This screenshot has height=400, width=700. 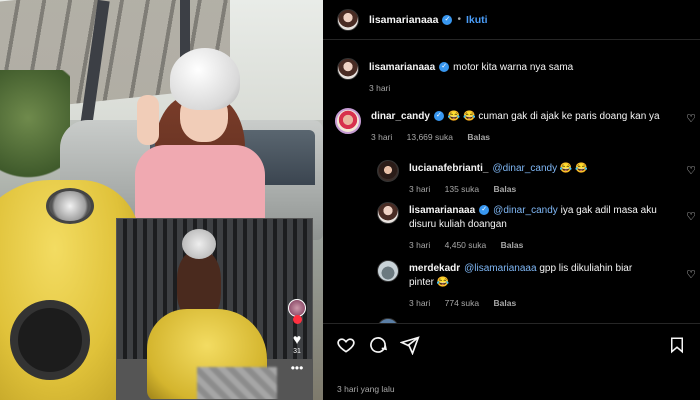 What do you see at coordinates (50, 340) in the screenshot?
I see `photo-scooter-wheel` at bounding box center [50, 340].